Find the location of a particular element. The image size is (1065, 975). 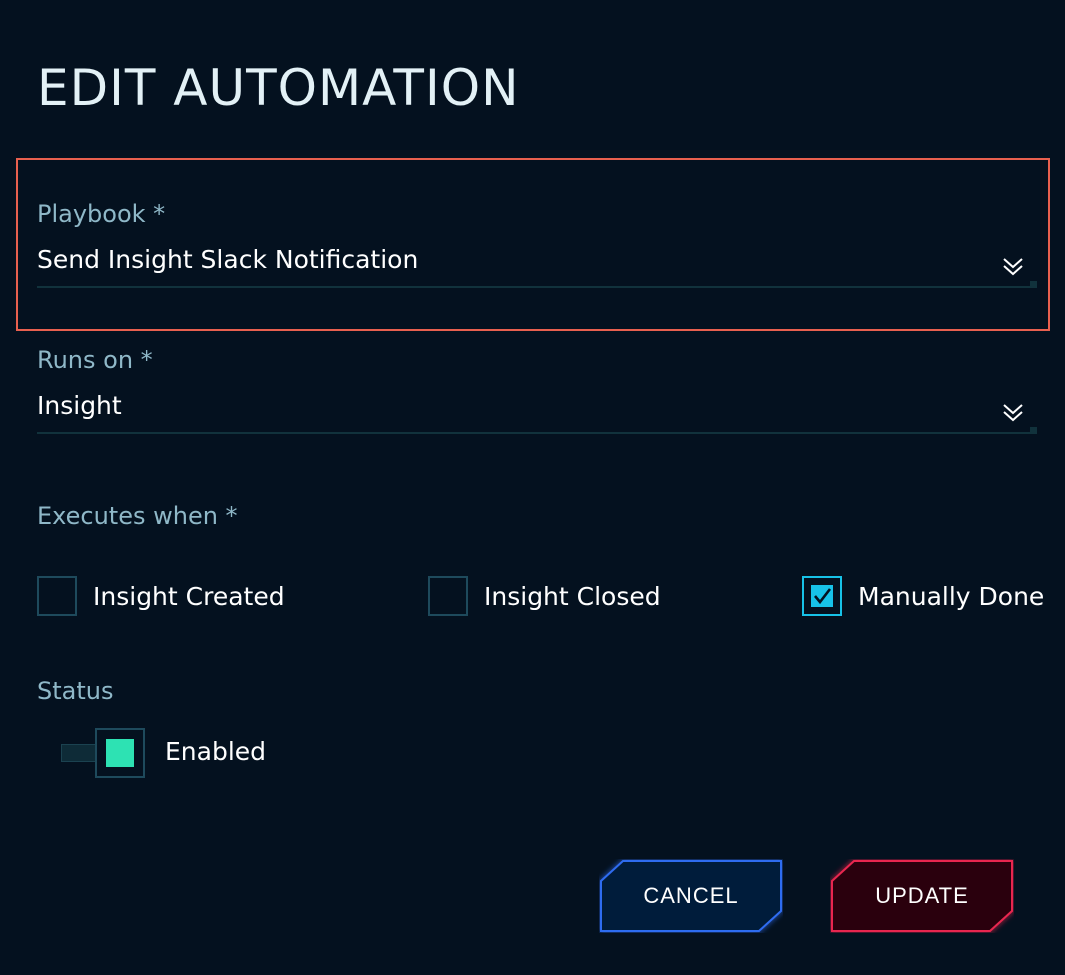

runs-on-label: Runs on * is located at coordinates (95, 360).